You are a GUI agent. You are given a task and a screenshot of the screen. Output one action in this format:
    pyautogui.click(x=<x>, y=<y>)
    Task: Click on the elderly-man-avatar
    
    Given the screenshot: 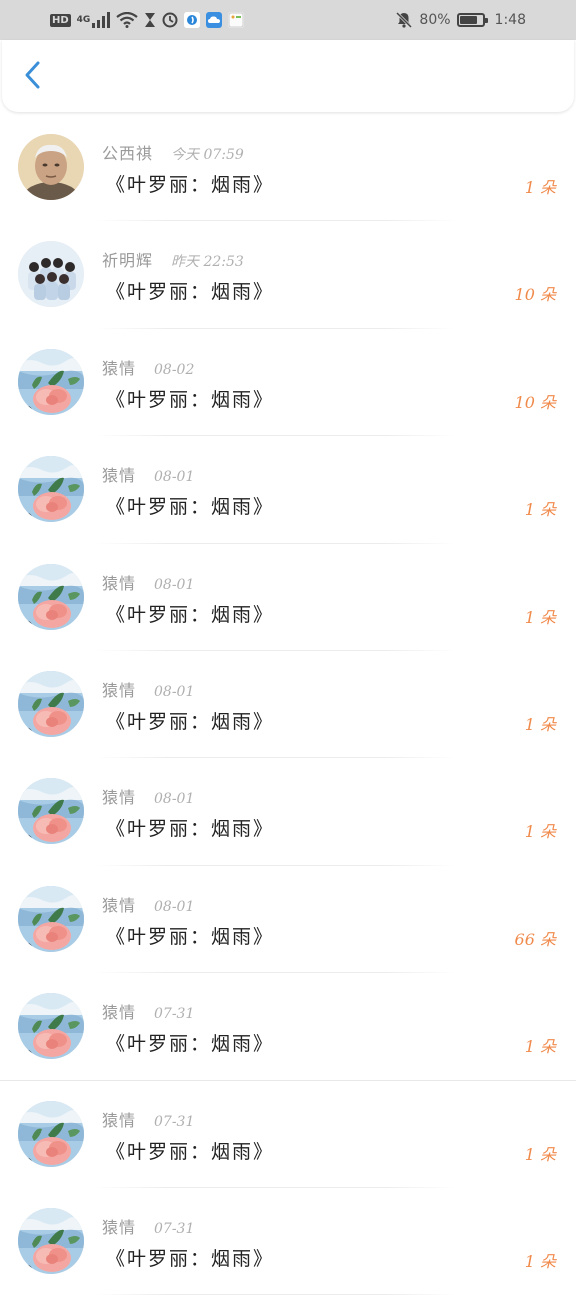 What is the action you would take?
    pyautogui.click(x=51, y=167)
    